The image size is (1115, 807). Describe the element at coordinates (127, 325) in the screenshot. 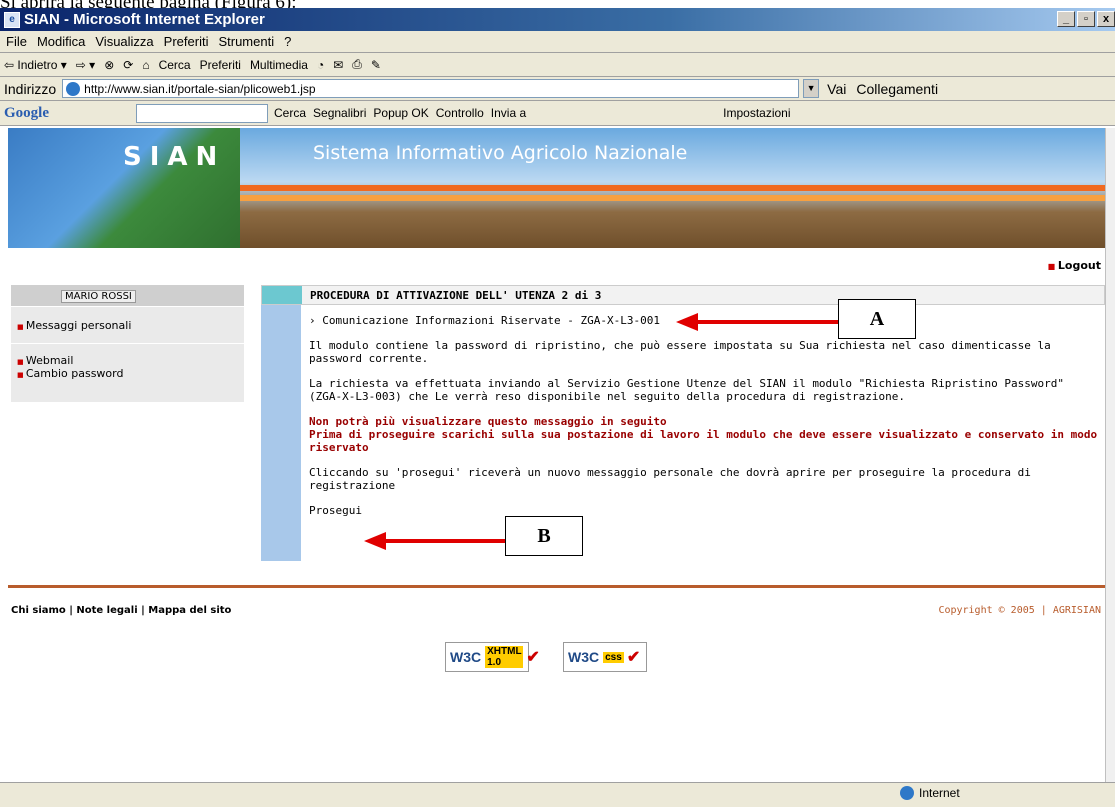

I see `sidebar-item-messages: Messaggi personali` at that location.